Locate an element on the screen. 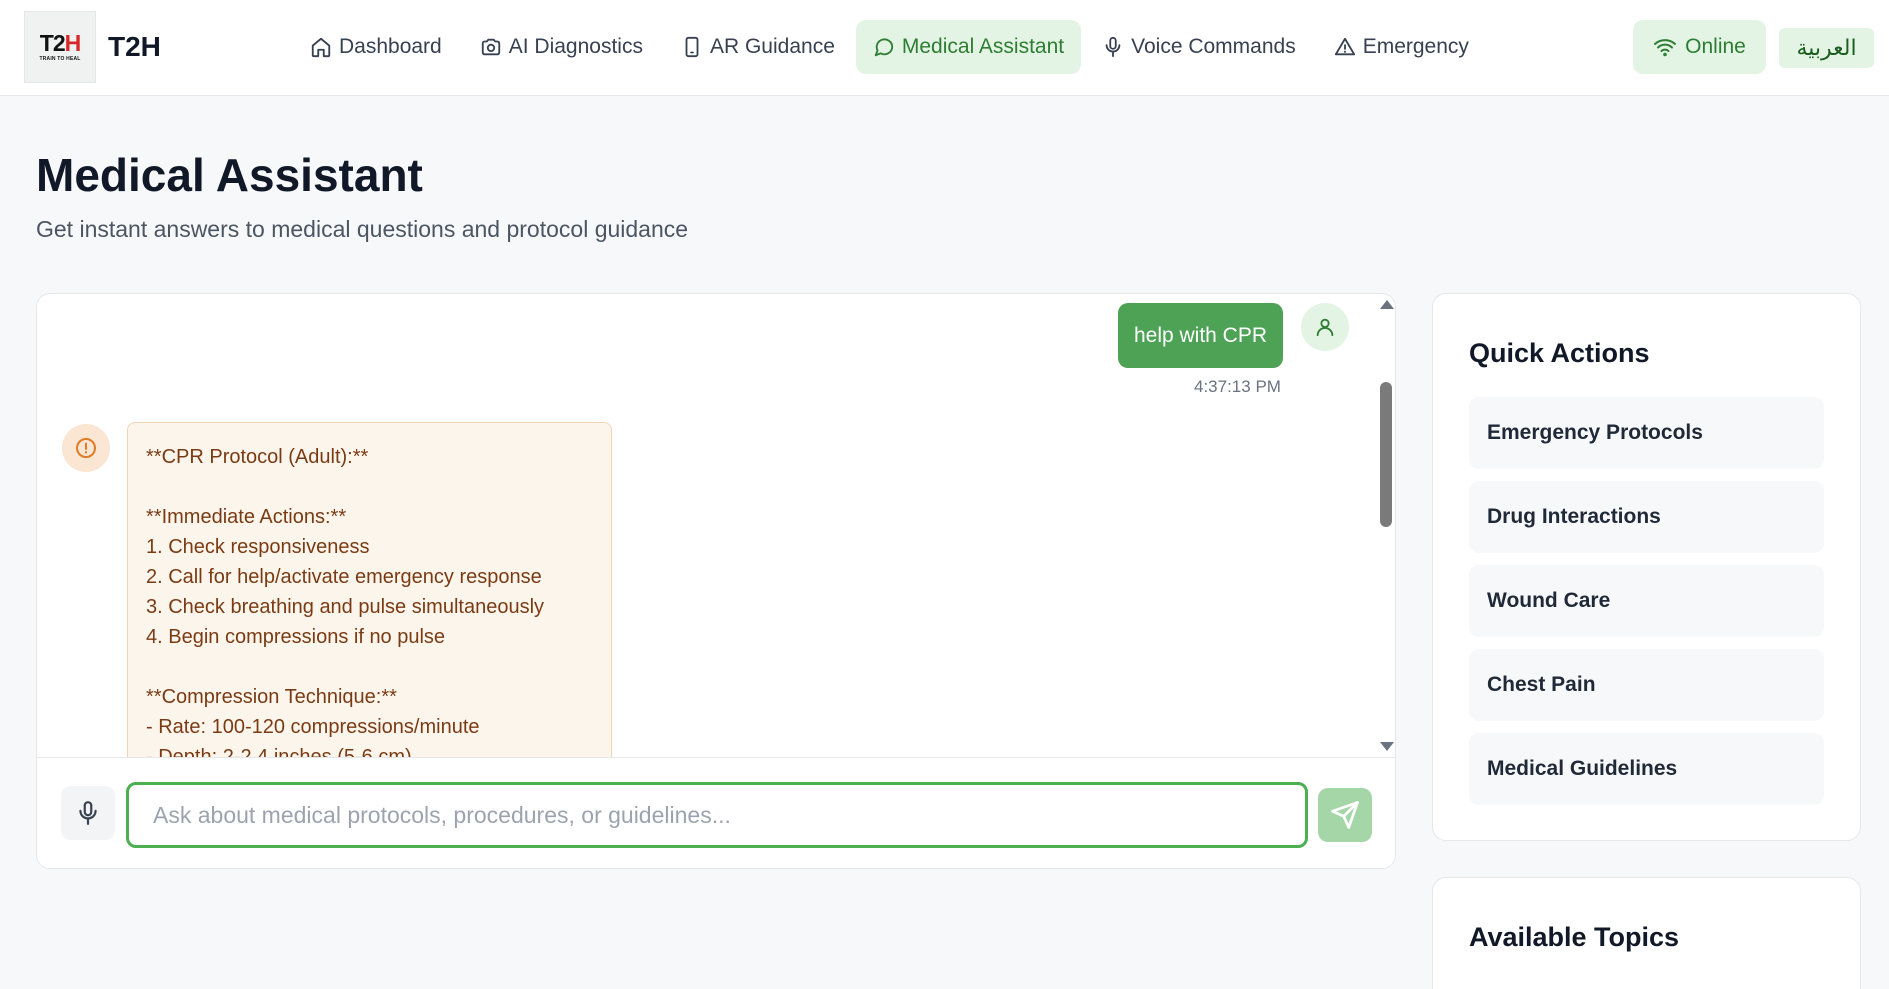 This screenshot has width=1889, height=989. logo-mark: T2H is located at coordinates (60, 43).